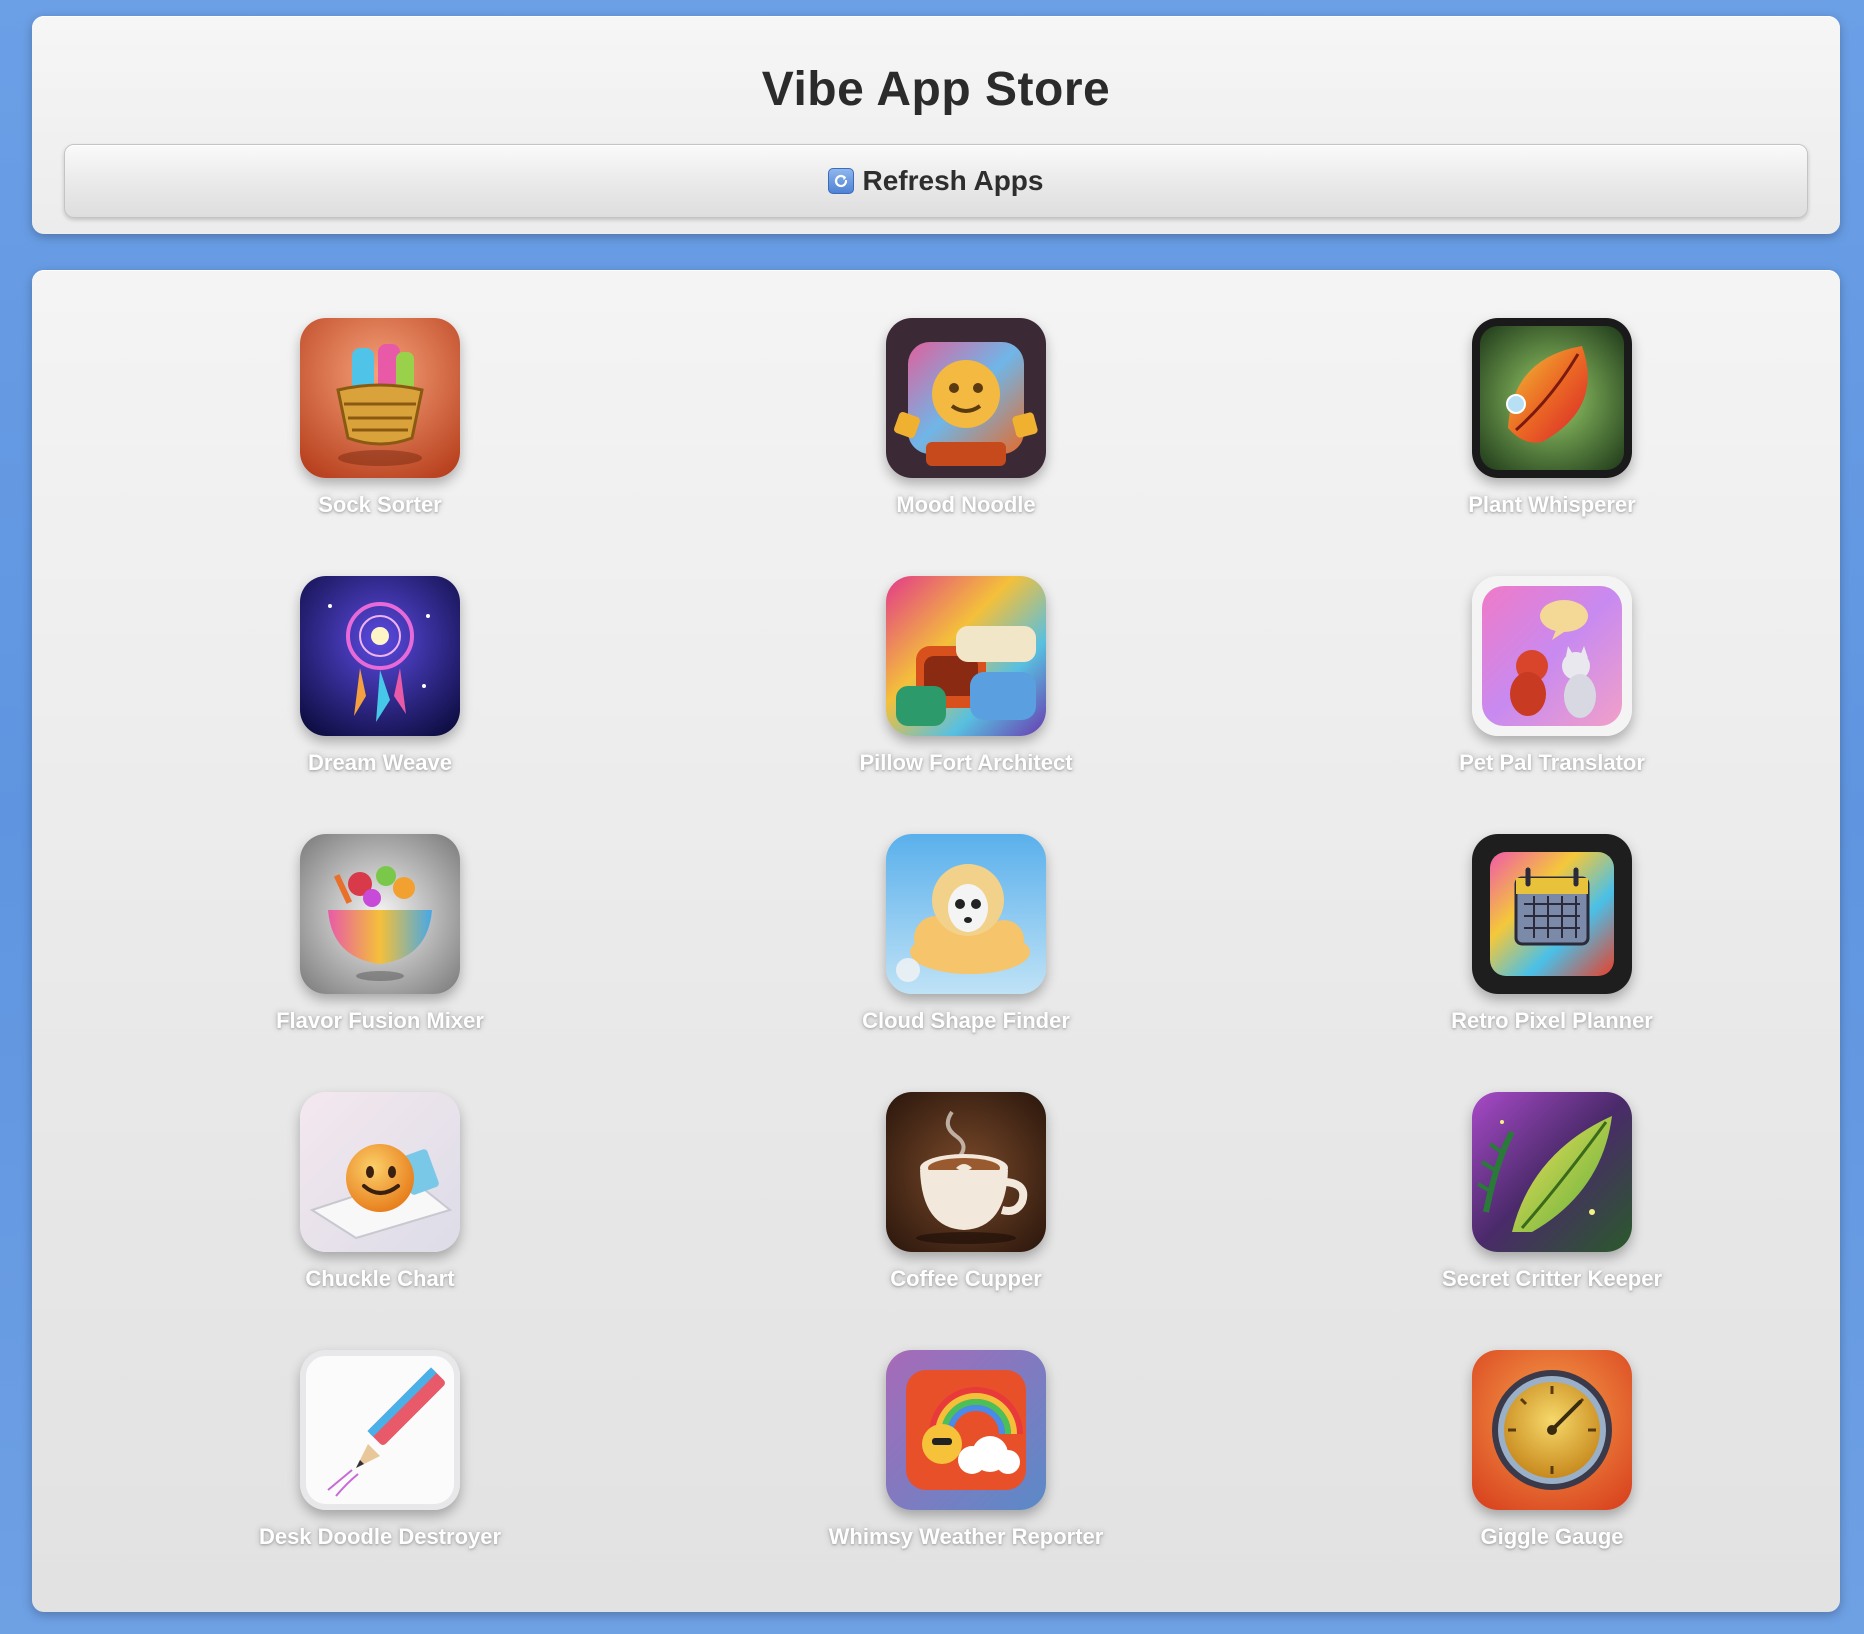 Image resolution: width=1864 pixels, height=1634 pixels. I want to click on app-name: Plant Whisperer, so click(1552, 504).